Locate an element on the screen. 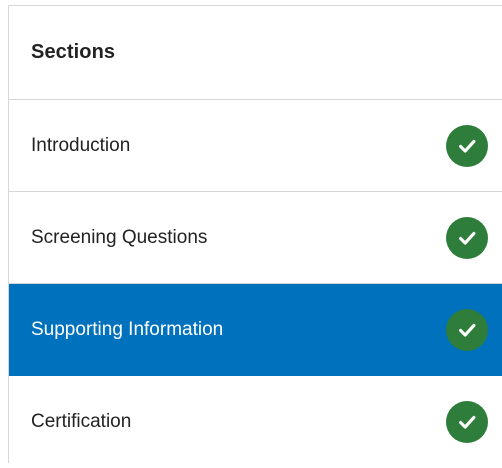 Image resolution: width=502 pixels, height=468 pixels. section-item-label: Certification is located at coordinates (81, 421).